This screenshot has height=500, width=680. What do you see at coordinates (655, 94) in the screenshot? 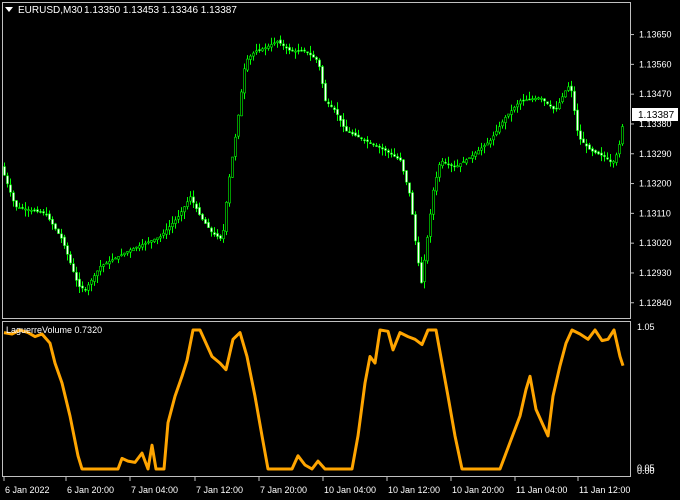
I see `price-tick-label: 1.13470` at bounding box center [655, 94].